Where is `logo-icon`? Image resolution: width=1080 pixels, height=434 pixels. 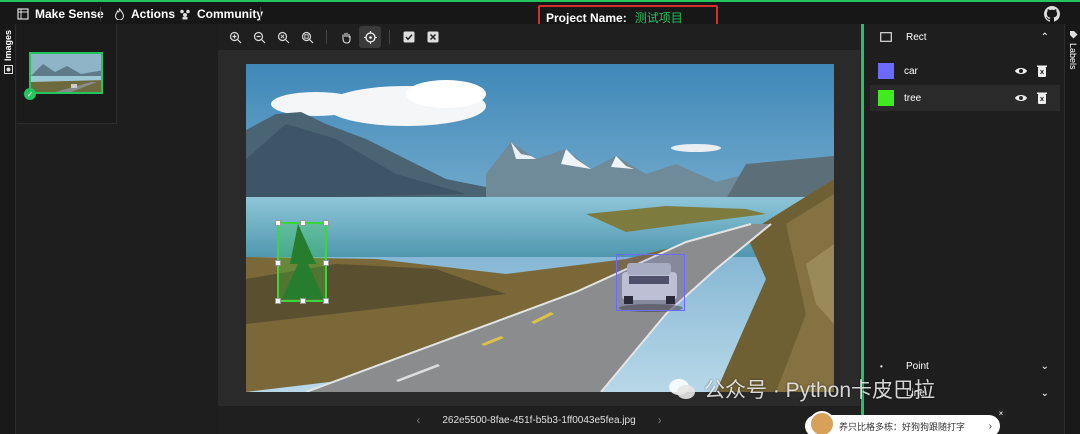 logo-icon is located at coordinates (23, 14).